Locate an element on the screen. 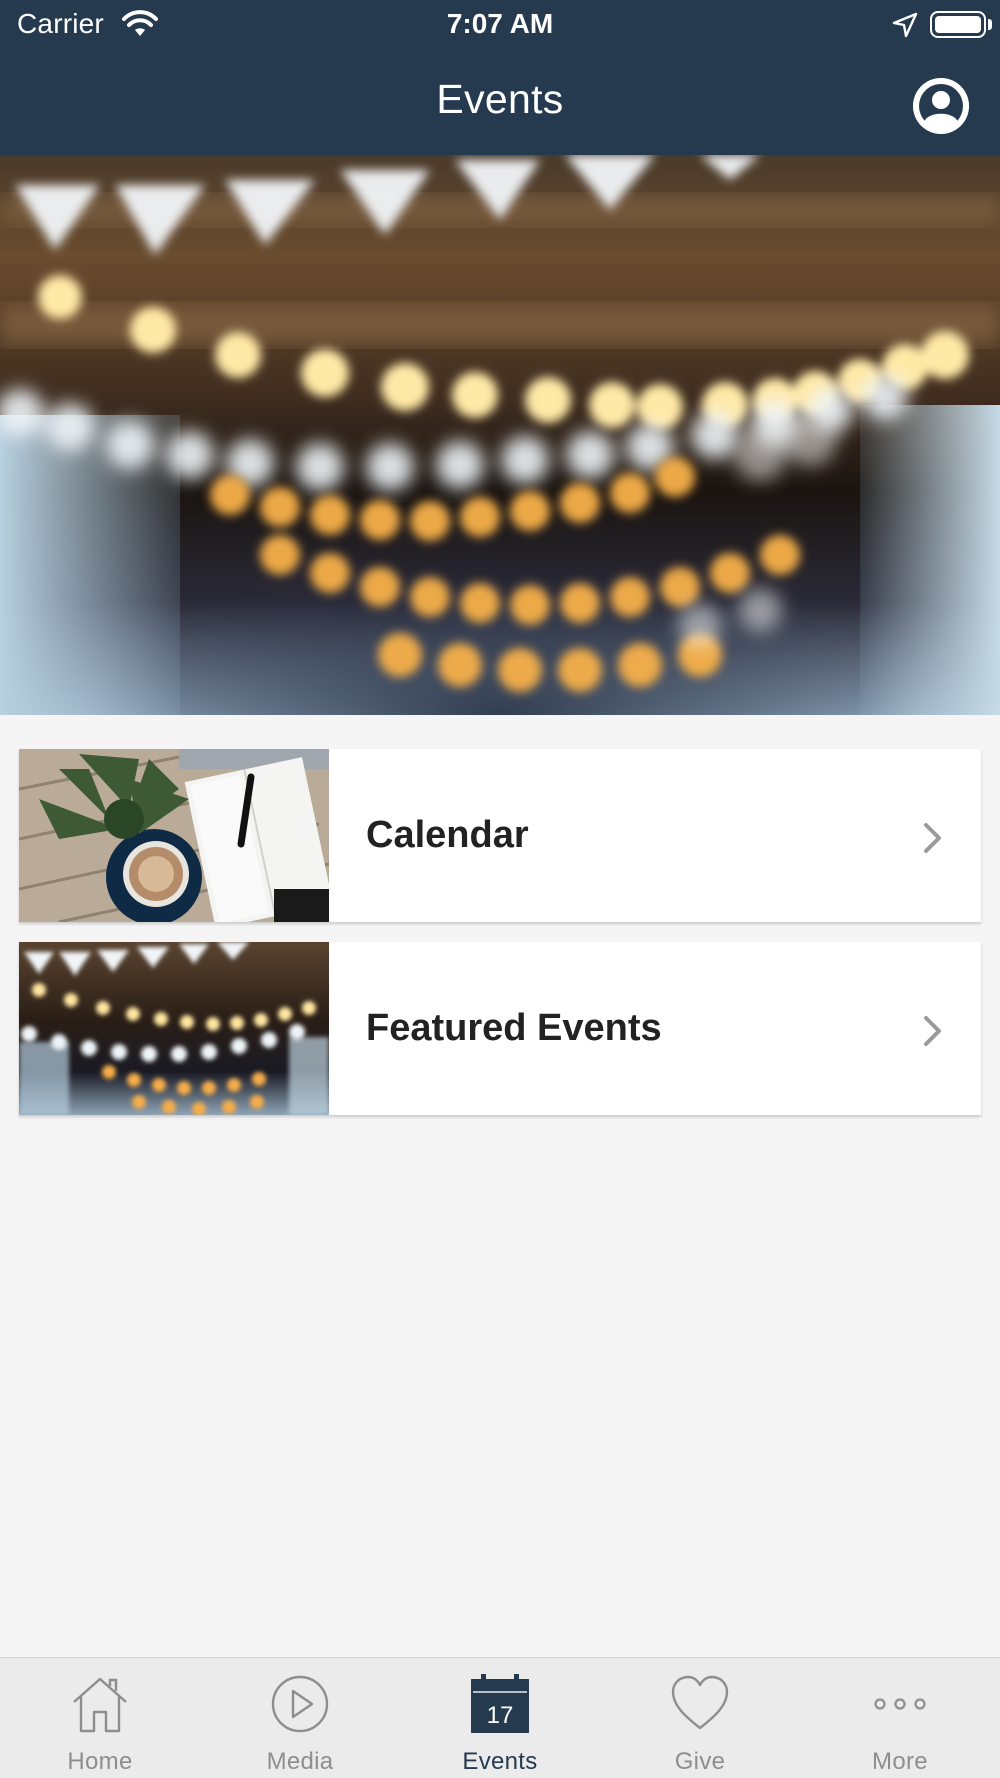  more-dots-icon is located at coordinates (900, 1704).